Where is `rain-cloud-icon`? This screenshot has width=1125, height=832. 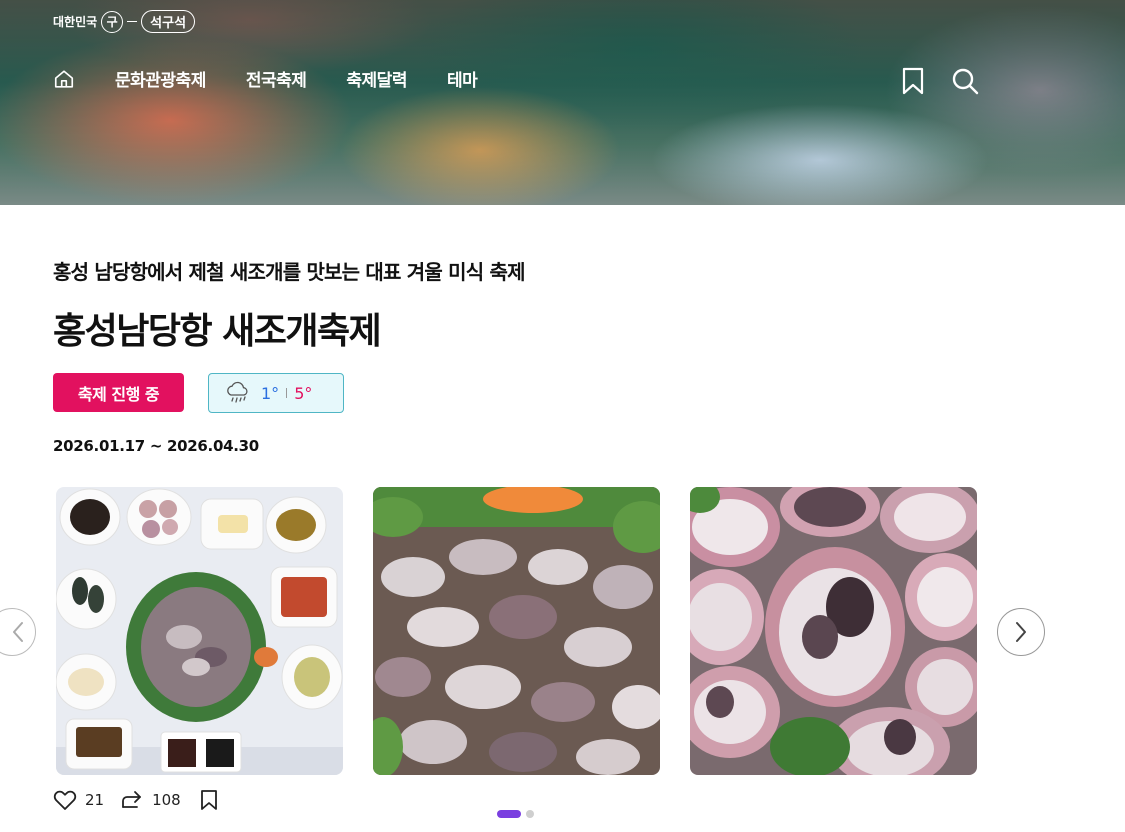
rain-cloud-icon is located at coordinates (238, 393).